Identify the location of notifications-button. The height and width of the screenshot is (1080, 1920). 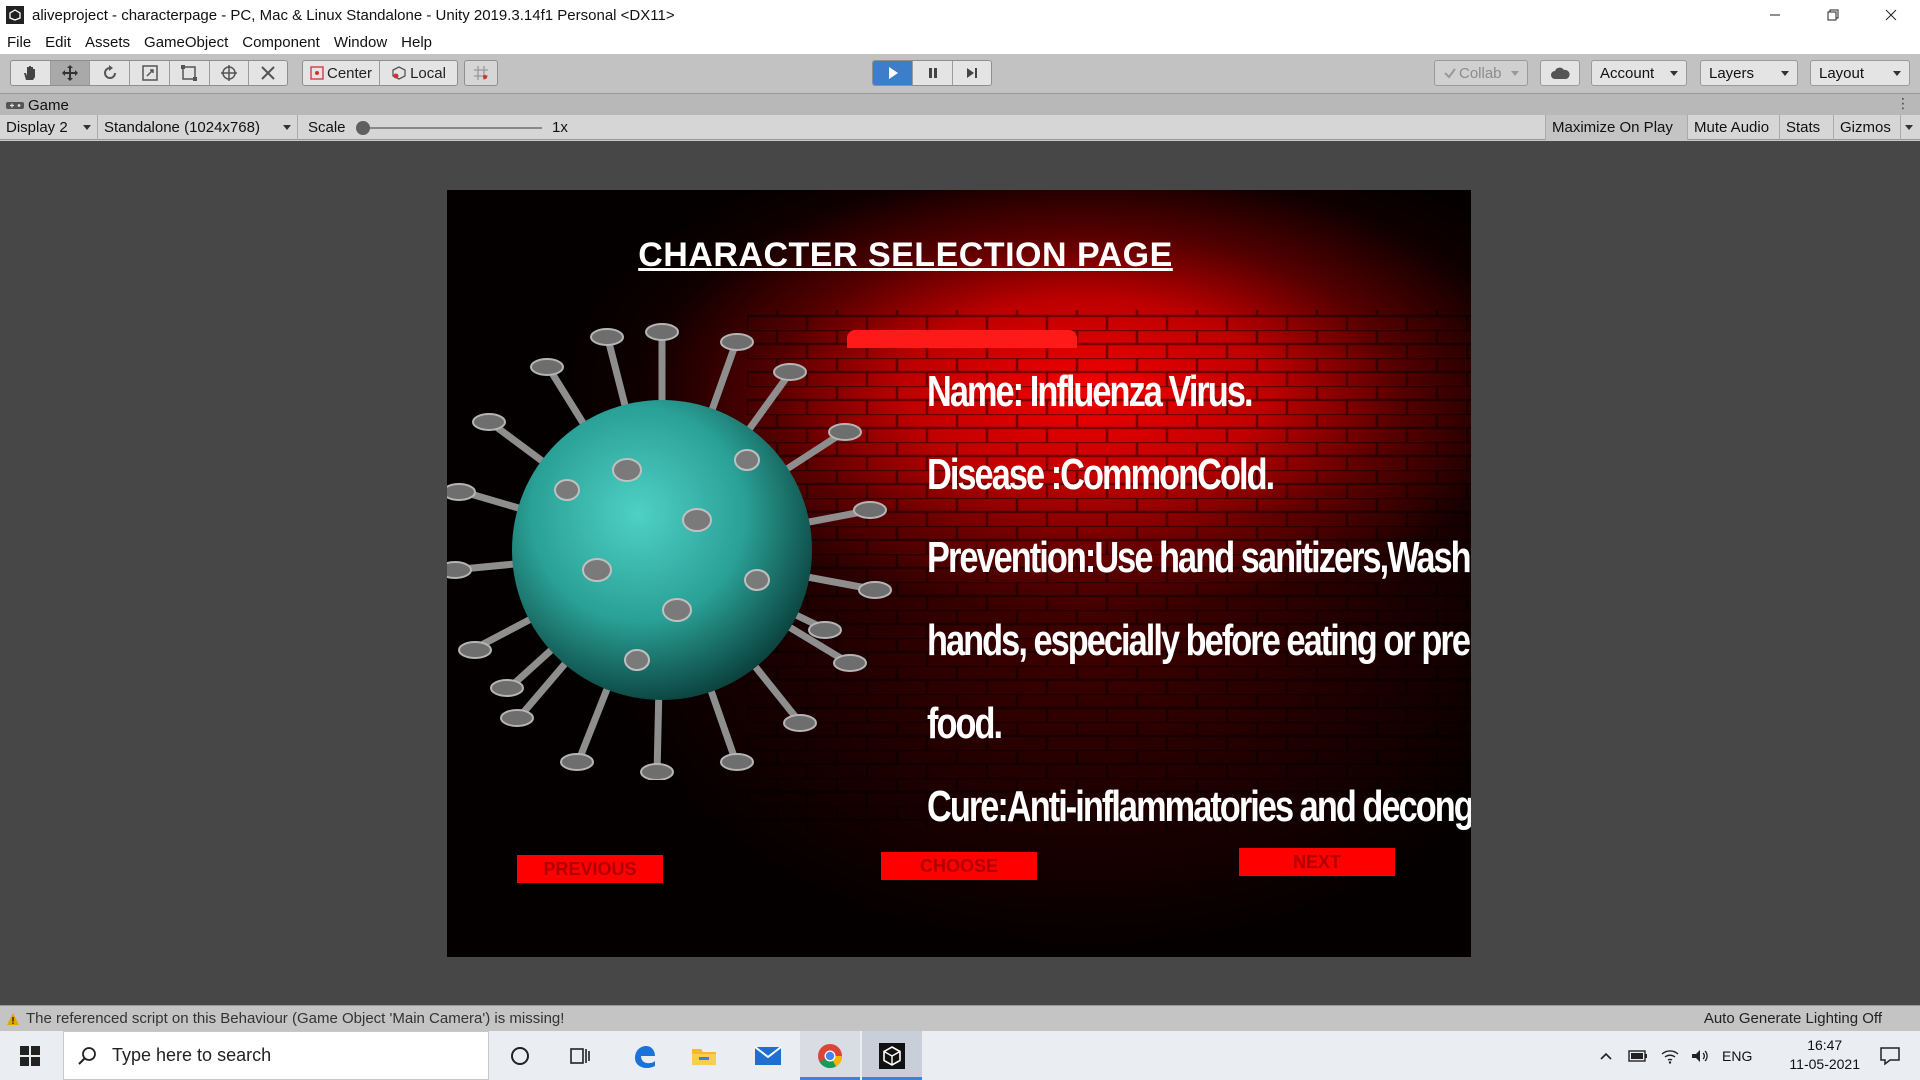
(1890, 1055).